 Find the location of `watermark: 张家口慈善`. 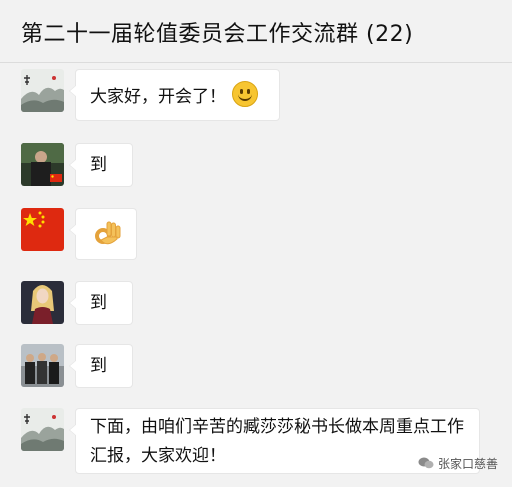

watermark: 张家口慈善 is located at coordinates (458, 463).